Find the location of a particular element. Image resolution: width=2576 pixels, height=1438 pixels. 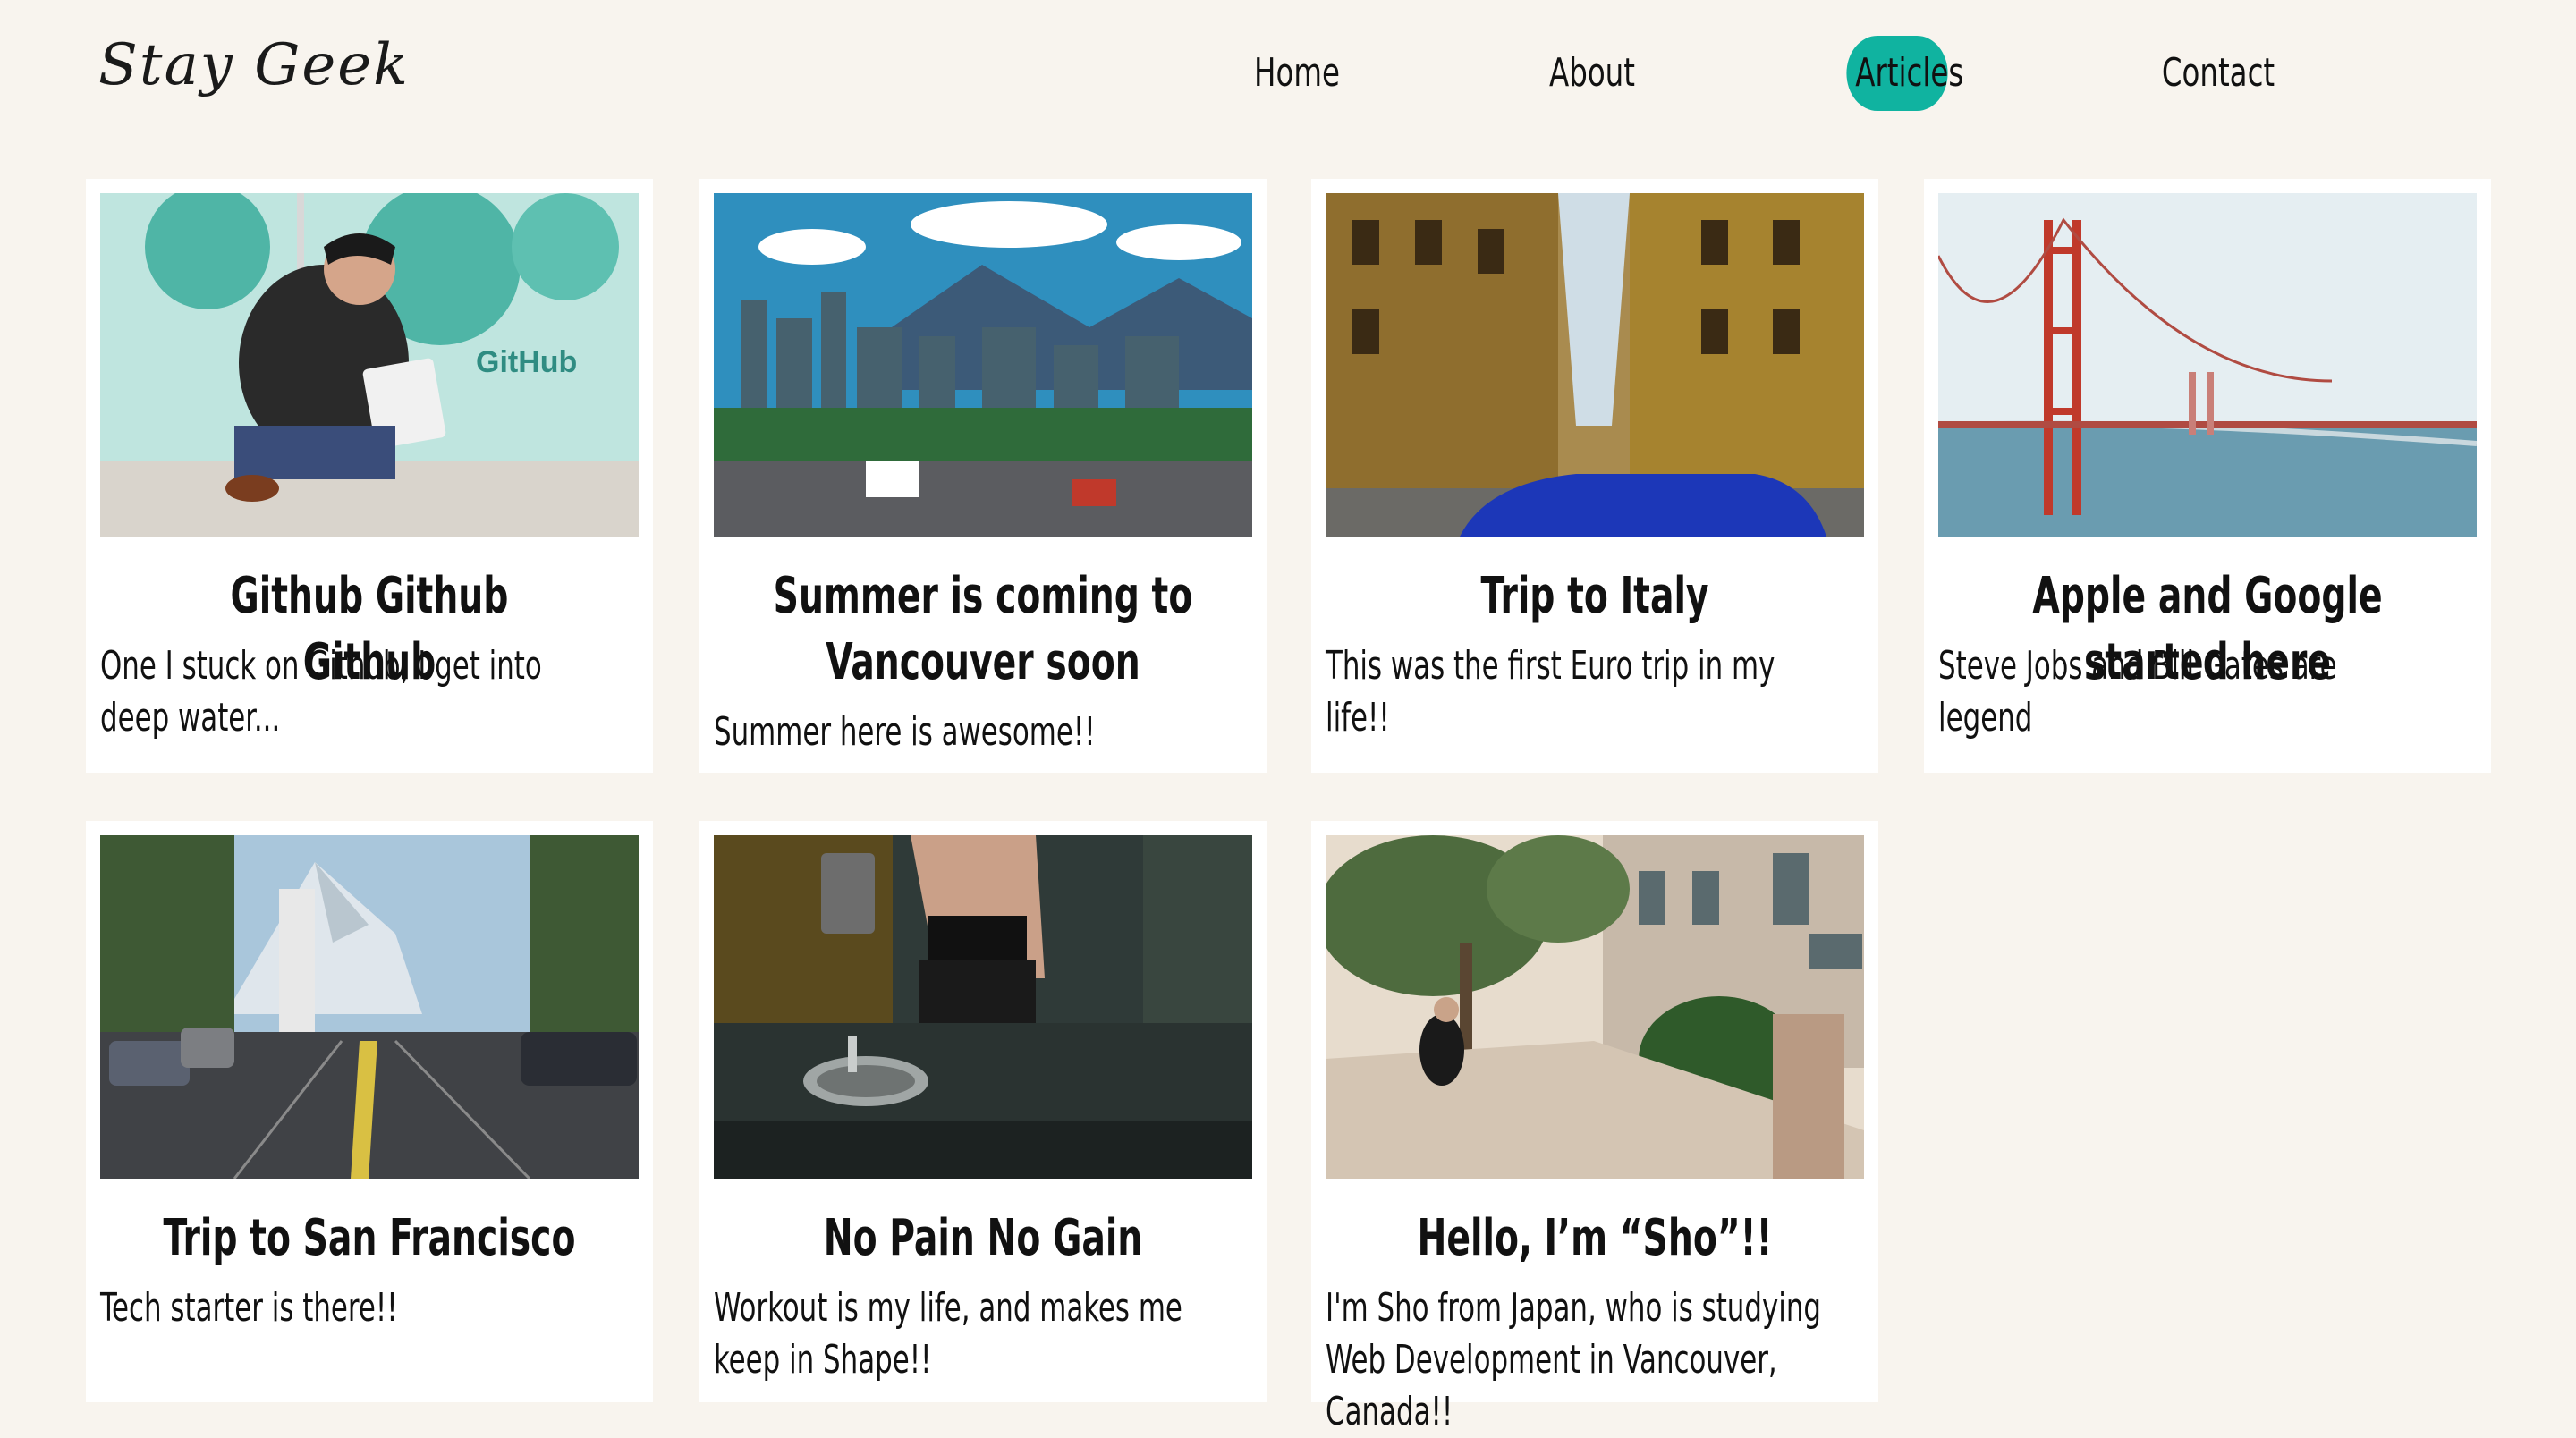

article-title: Trip to Italy is located at coordinates (1595, 596).